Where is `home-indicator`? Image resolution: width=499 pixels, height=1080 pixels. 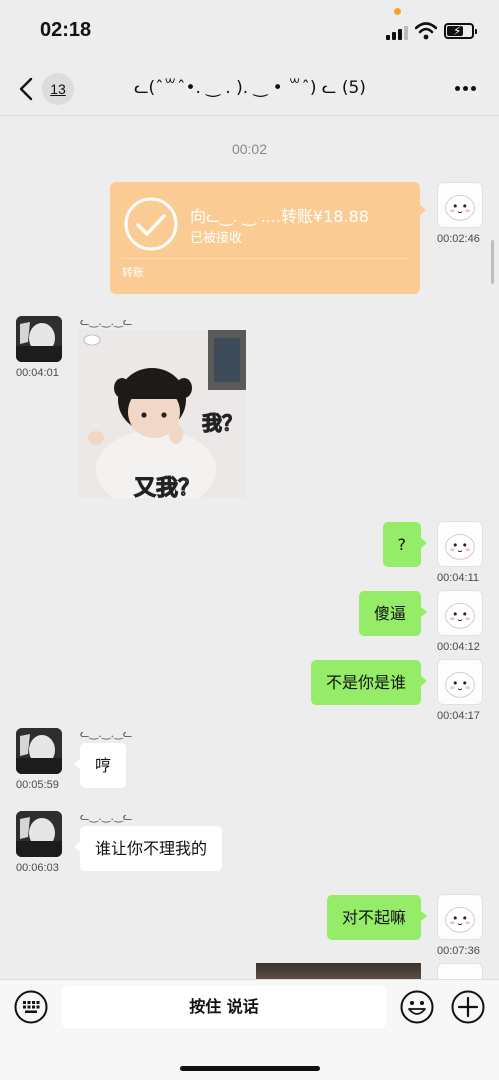 home-indicator is located at coordinates (250, 1068).